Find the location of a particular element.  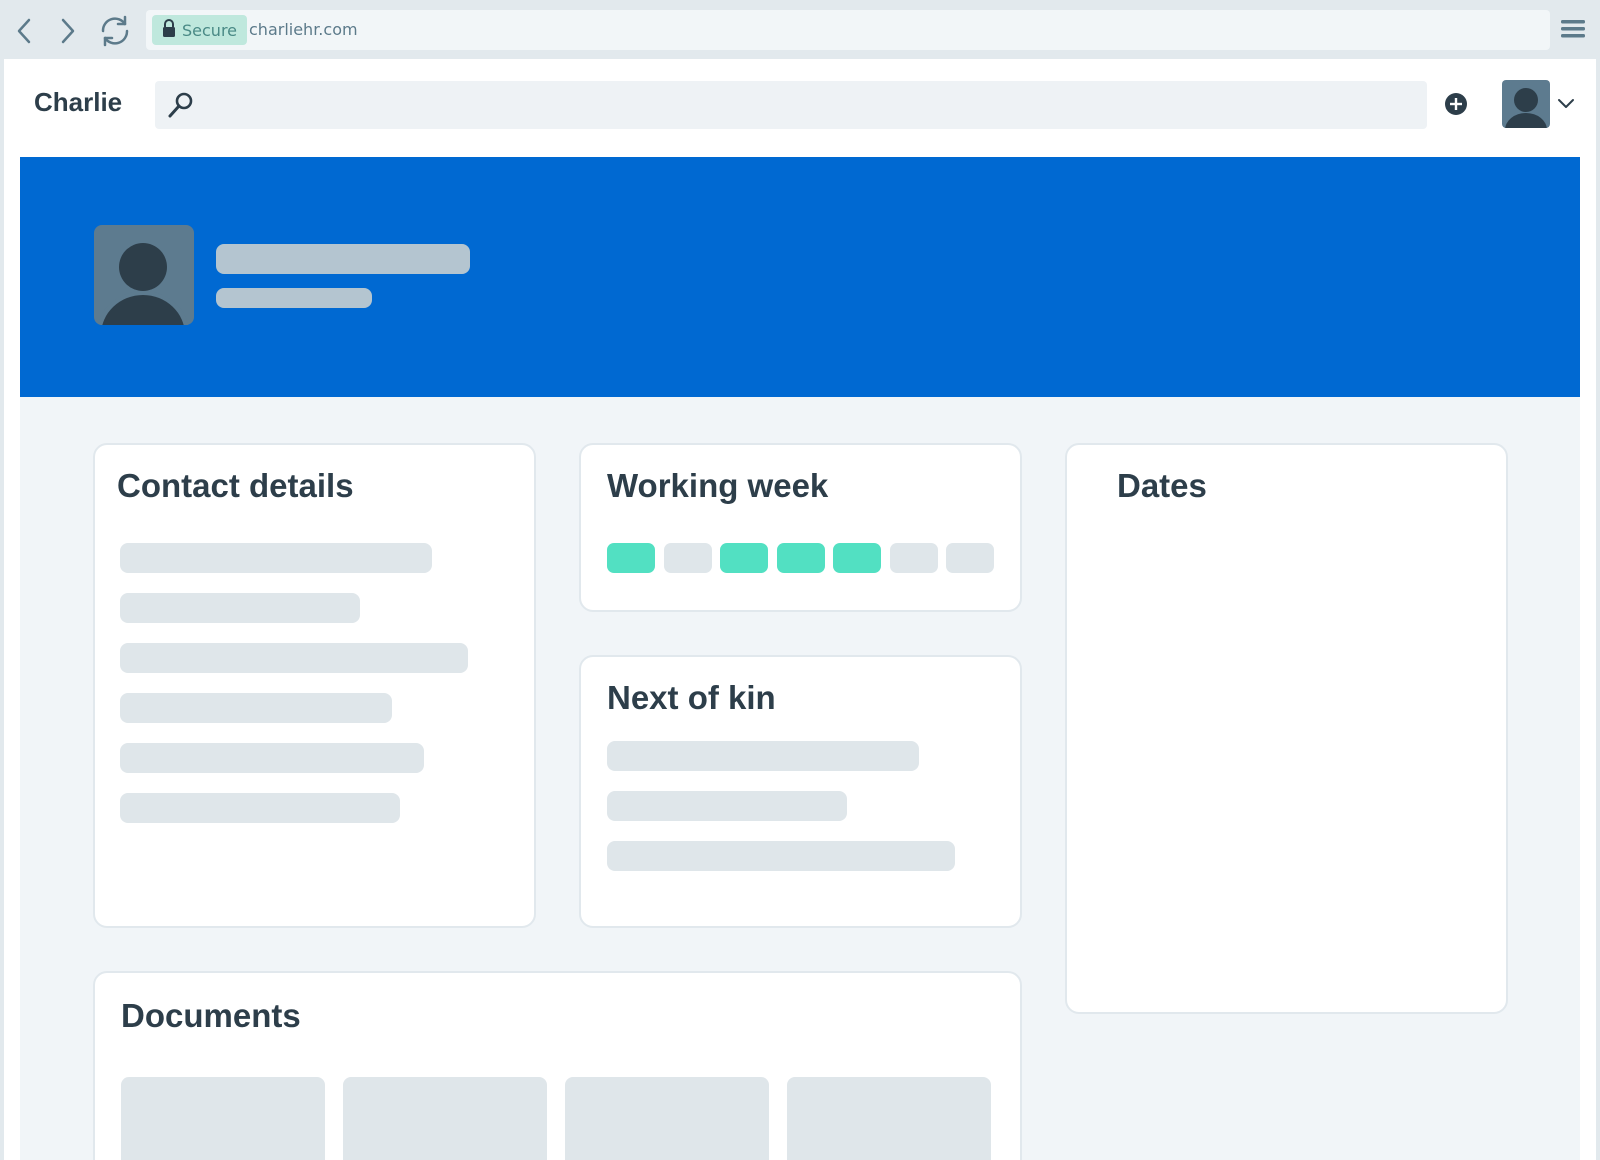

brand-logo: Charlie is located at coordinates (78, 102).